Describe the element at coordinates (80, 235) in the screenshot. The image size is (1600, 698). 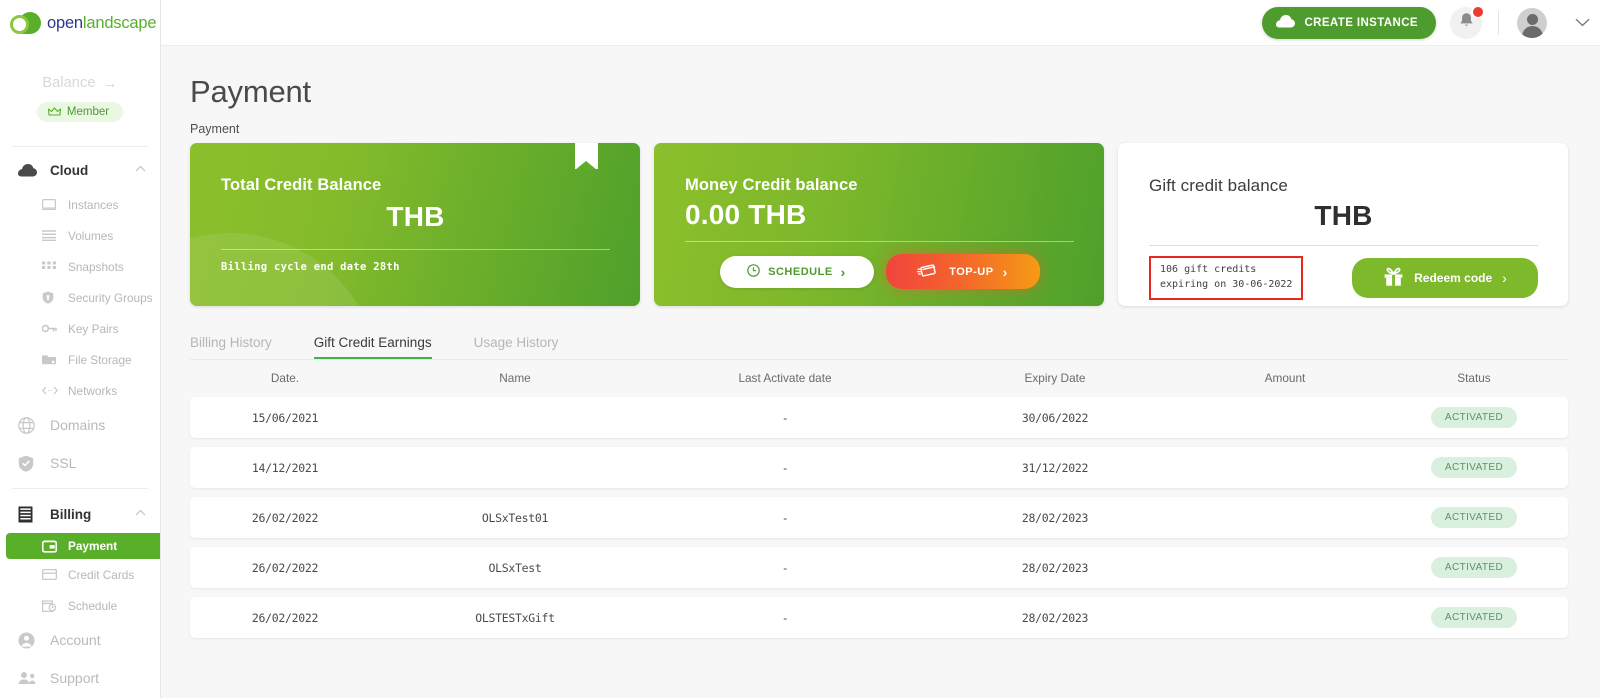
I see `sidebar-item-volumes: Volumes` at that location.